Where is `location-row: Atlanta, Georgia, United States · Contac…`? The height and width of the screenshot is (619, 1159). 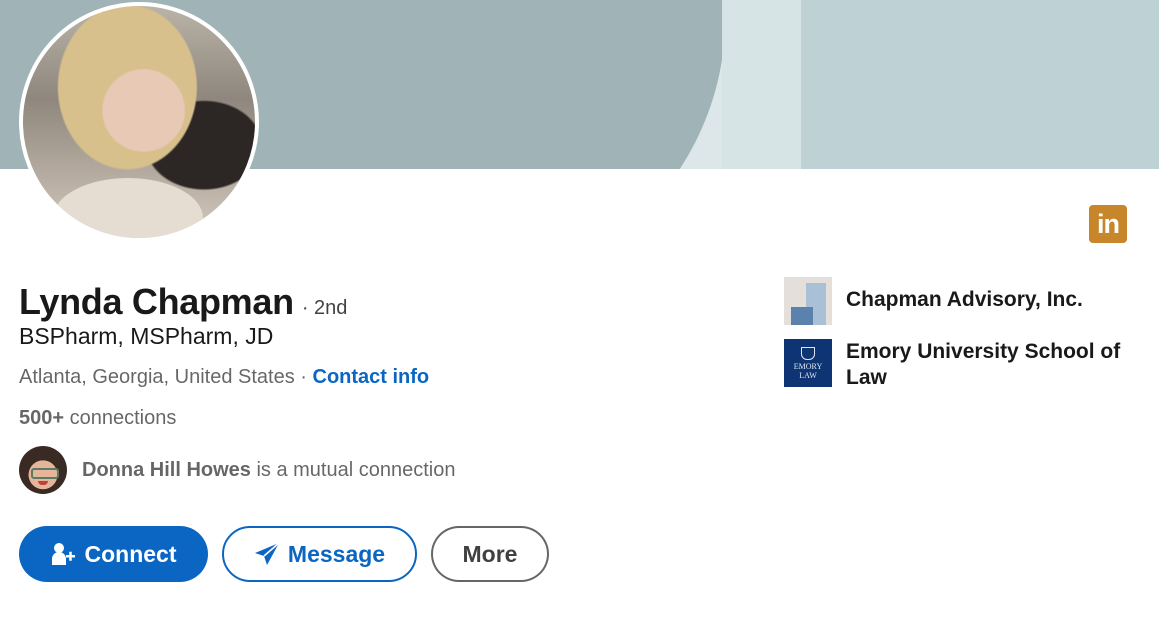
location-row: Atlanta, Georgia, United States · Contac… is located at coordinates (224, 377).